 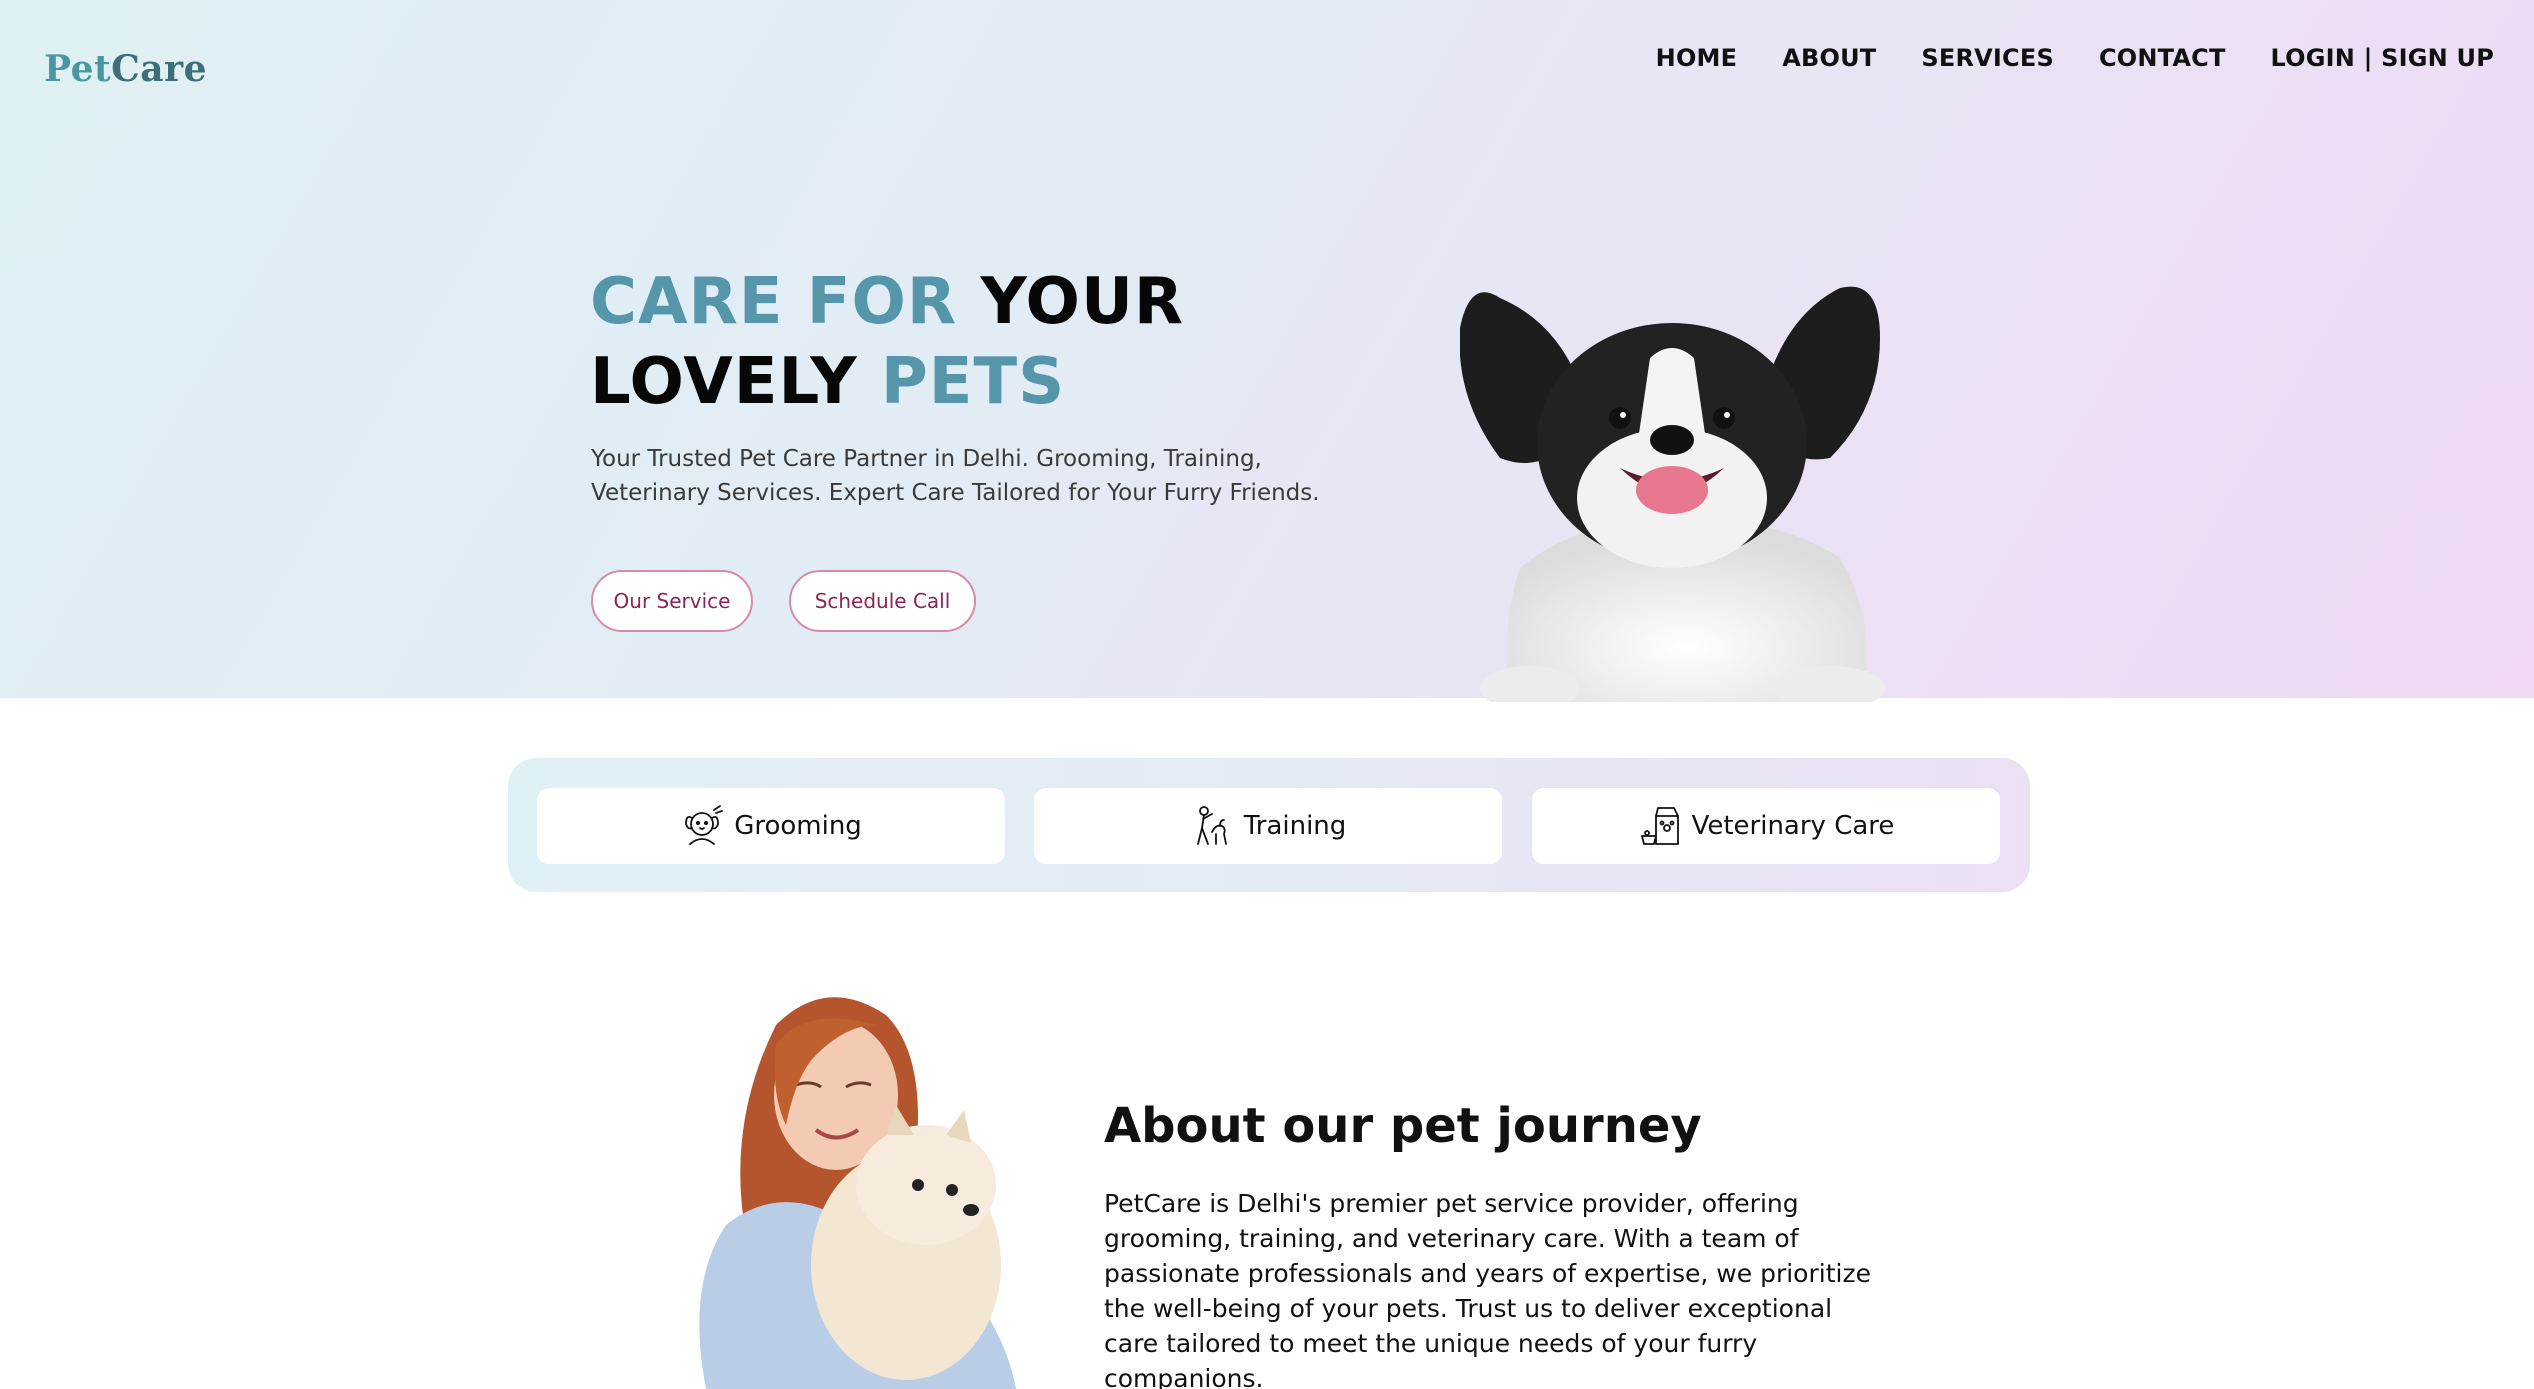 I want to click on nav-login-signup: LOGIN | SIGN UP, so click(x=2382, y=58).